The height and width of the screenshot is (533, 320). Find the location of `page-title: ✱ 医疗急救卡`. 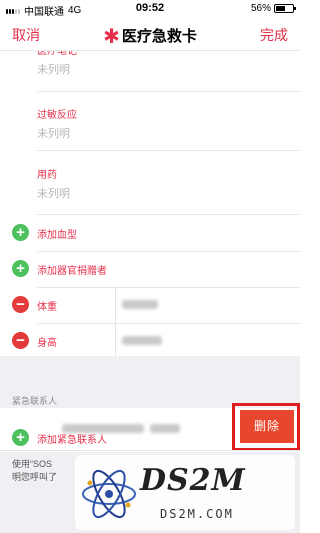

page-title: ✱ 医疗急救卡 is located at coordinates (150, 36).